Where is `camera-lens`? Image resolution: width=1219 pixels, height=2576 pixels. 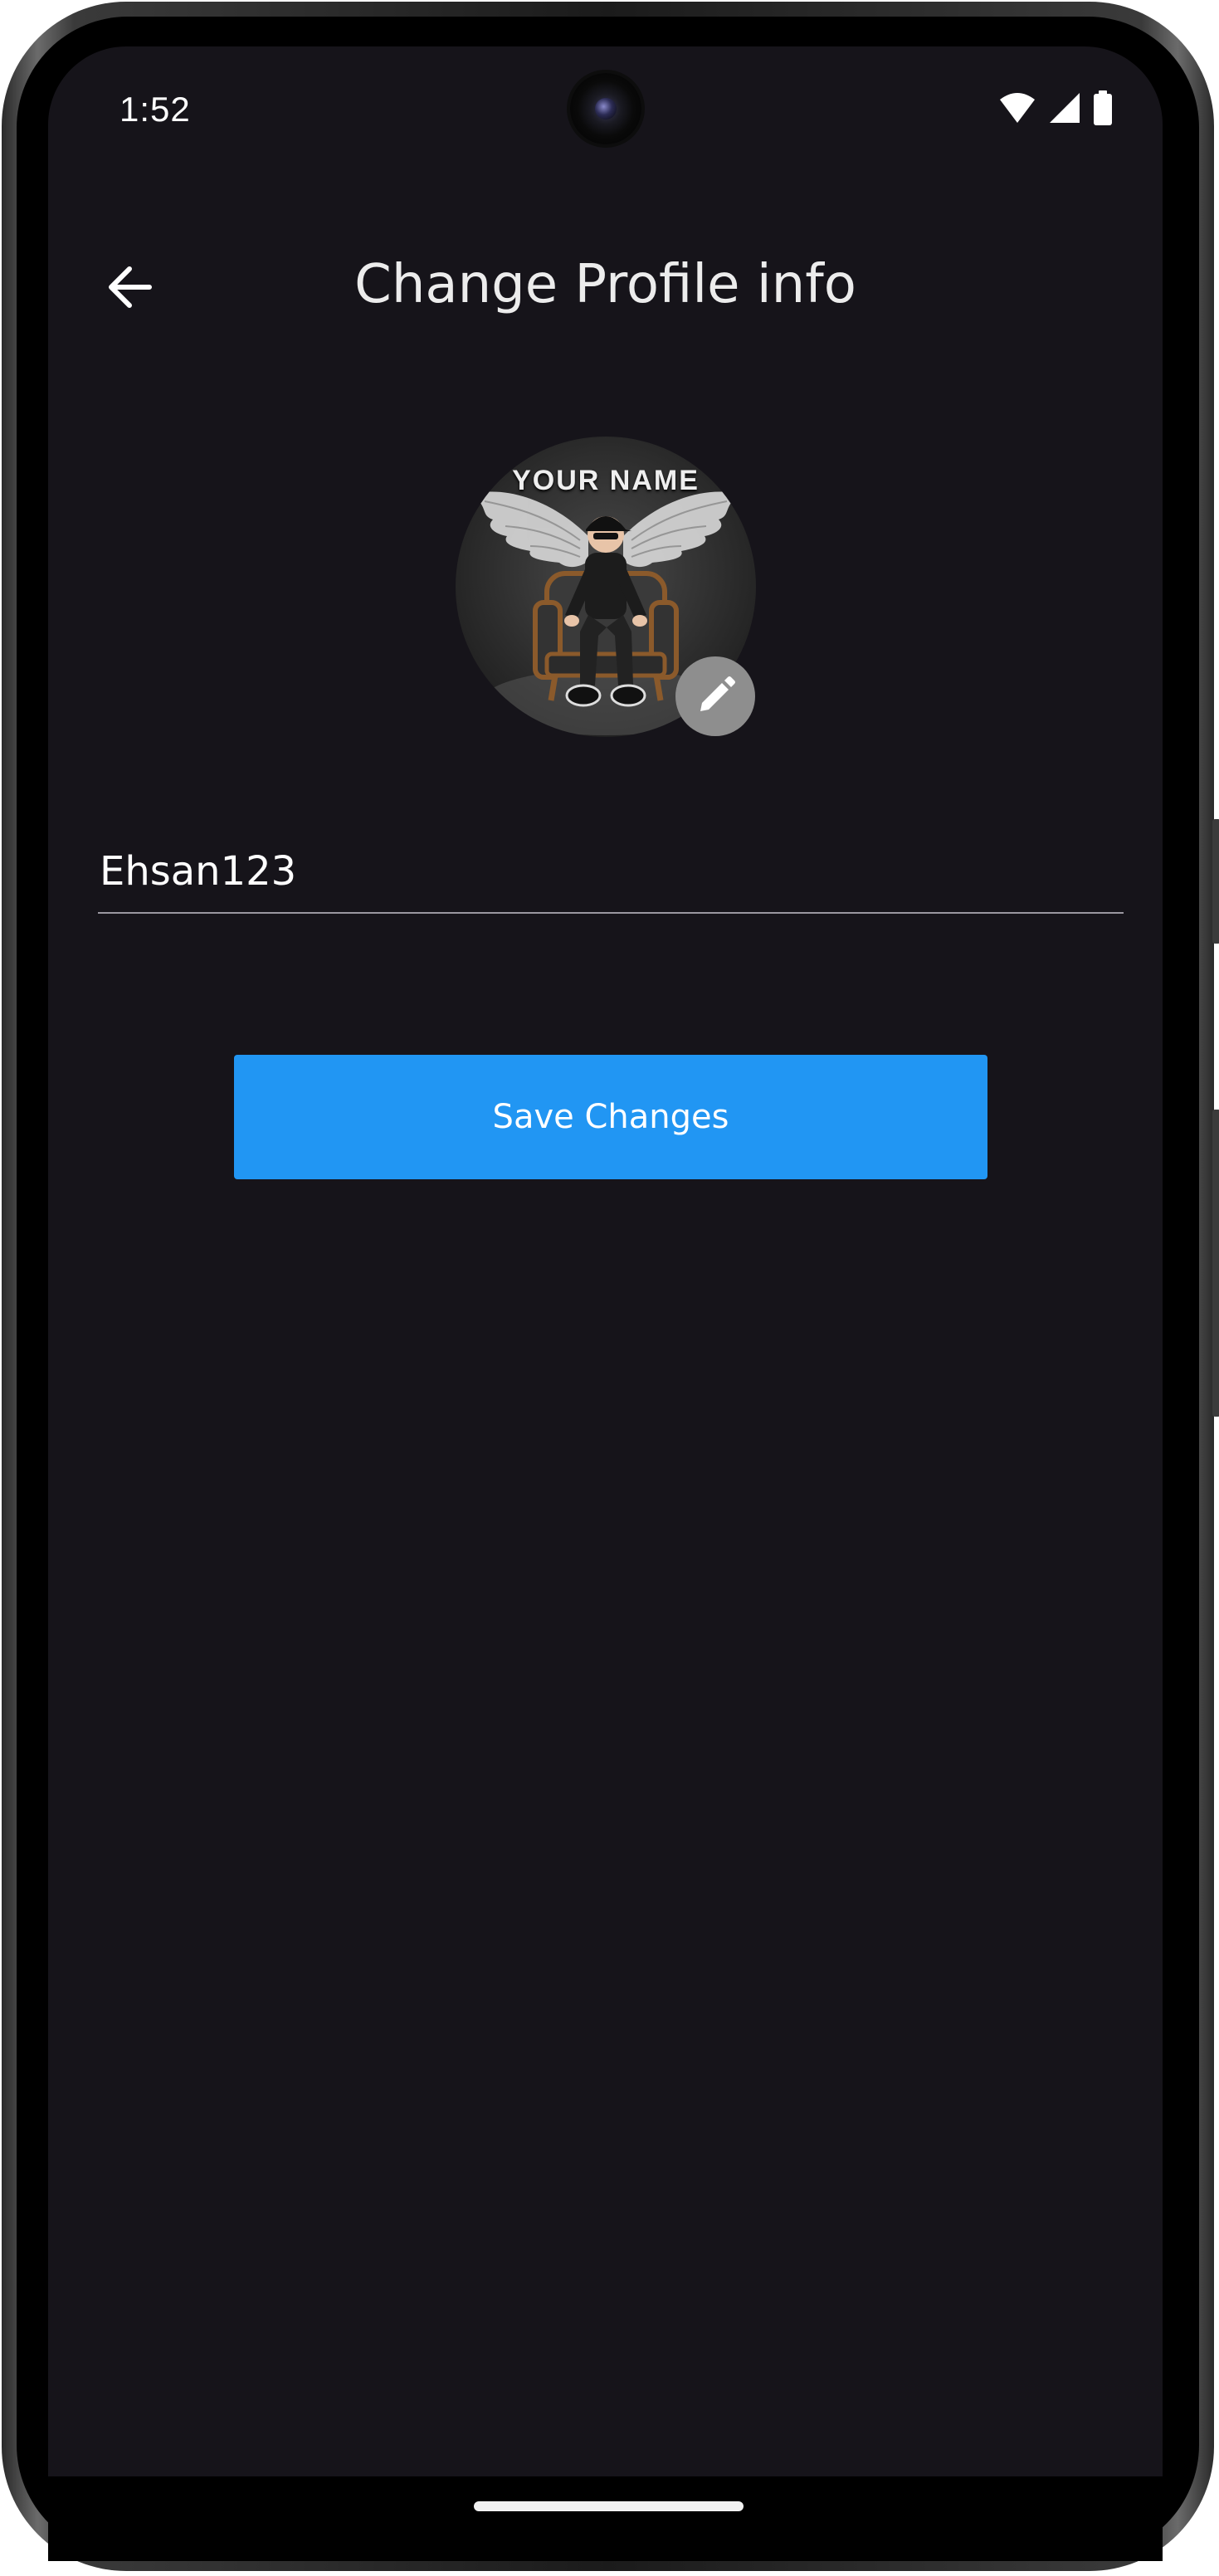
camera-lens is located at coordinates (606, 109).